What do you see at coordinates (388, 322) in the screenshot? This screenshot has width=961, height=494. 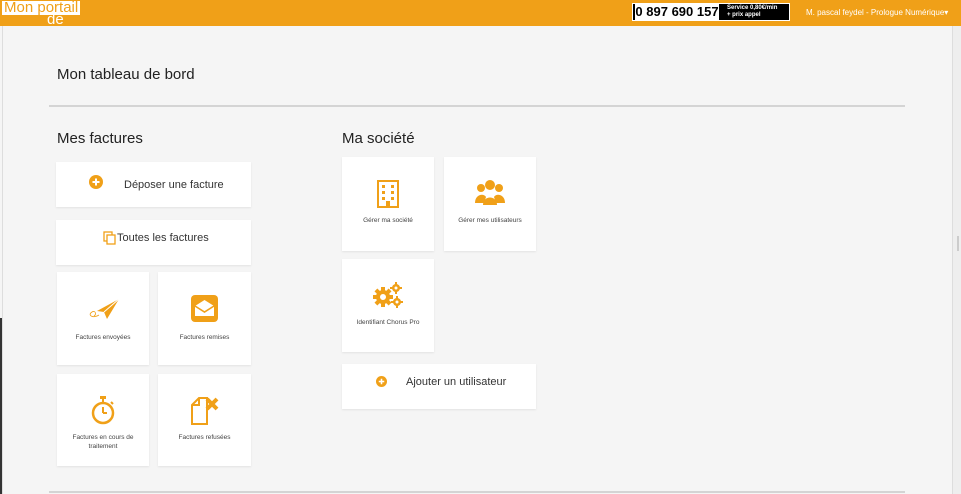 I see `chorus-id-label: Identifiant Chorus Pro` at bounding box center [388, 322].